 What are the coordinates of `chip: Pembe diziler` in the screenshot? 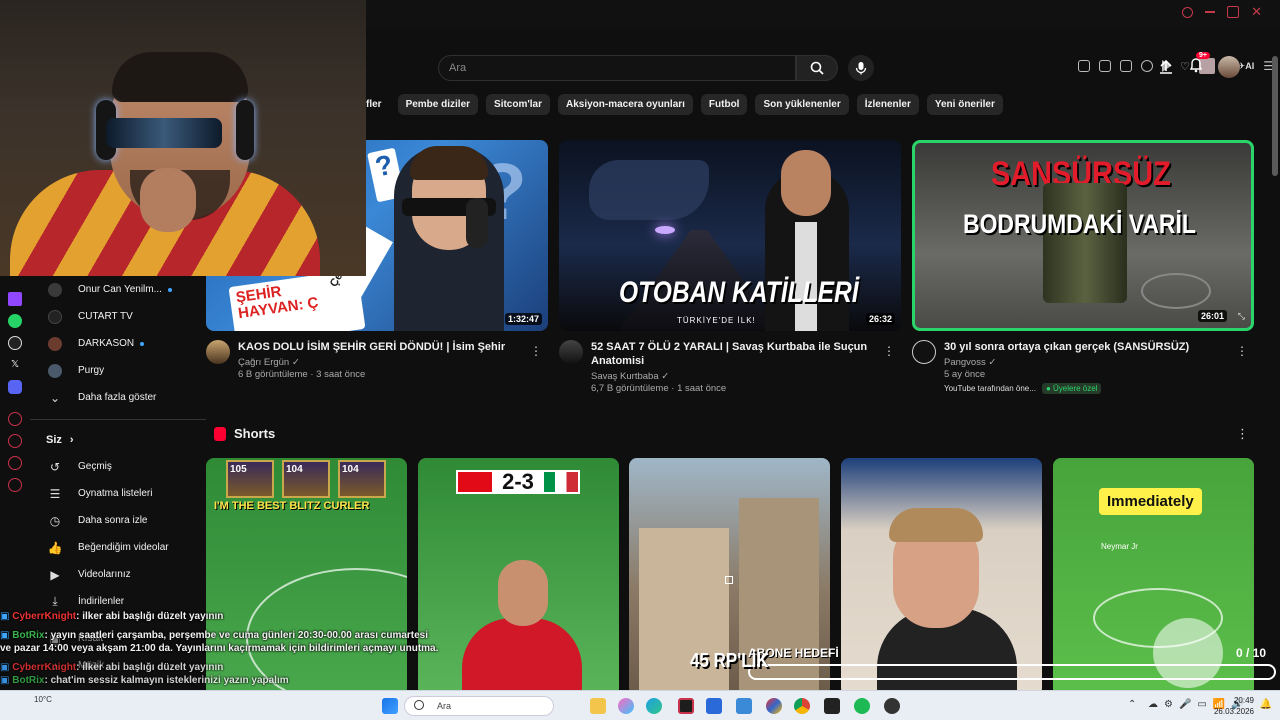 It's located at (438, 104).